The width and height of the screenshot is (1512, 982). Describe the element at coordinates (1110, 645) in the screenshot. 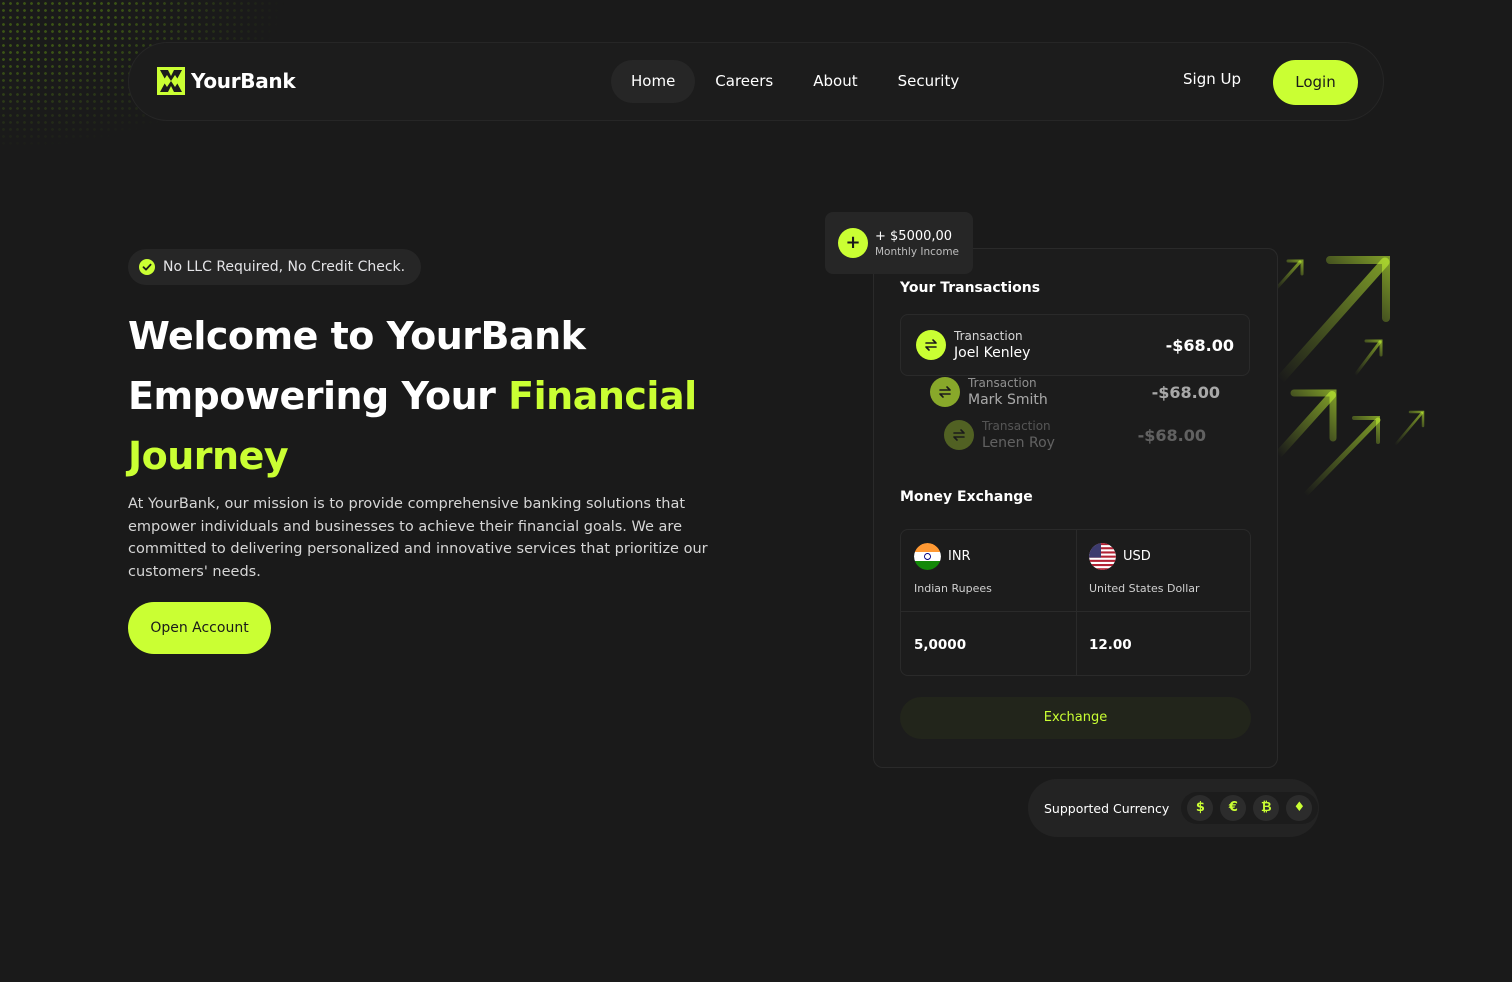

I see `to-amount-input: 12.00` at that location.